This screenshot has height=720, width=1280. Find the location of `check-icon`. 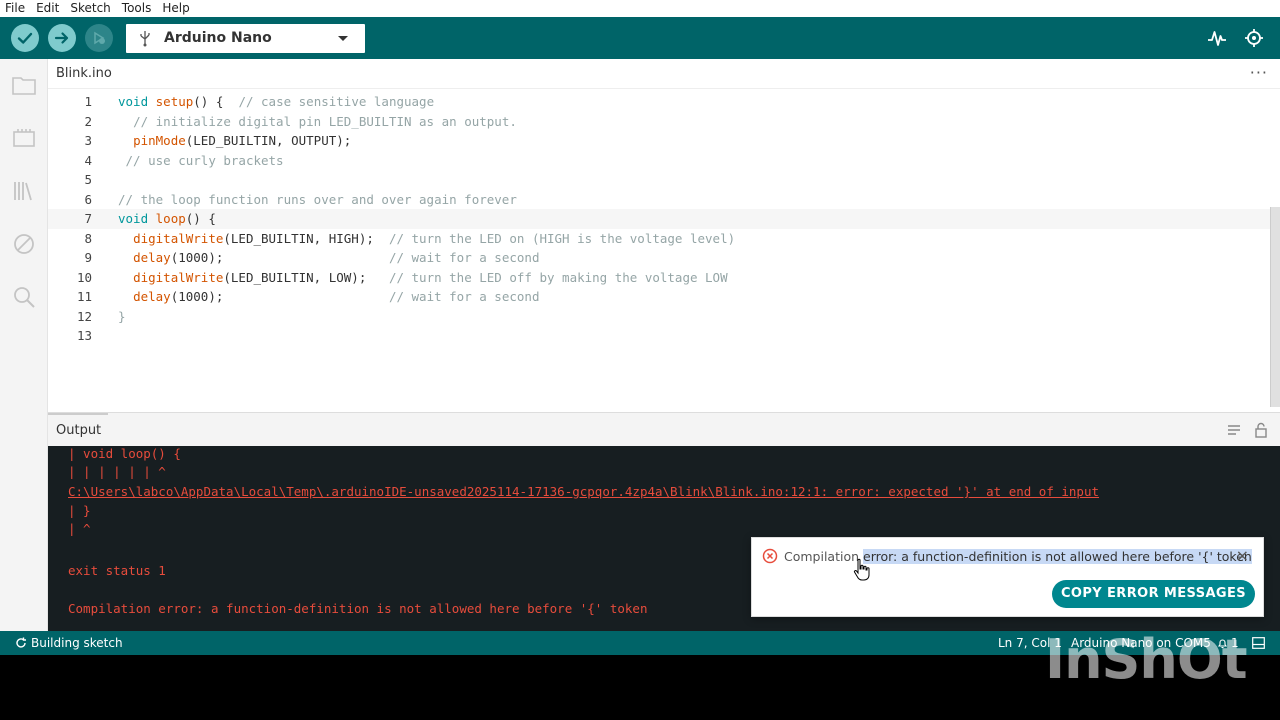

check-icon is located at coordinates (25, 38).